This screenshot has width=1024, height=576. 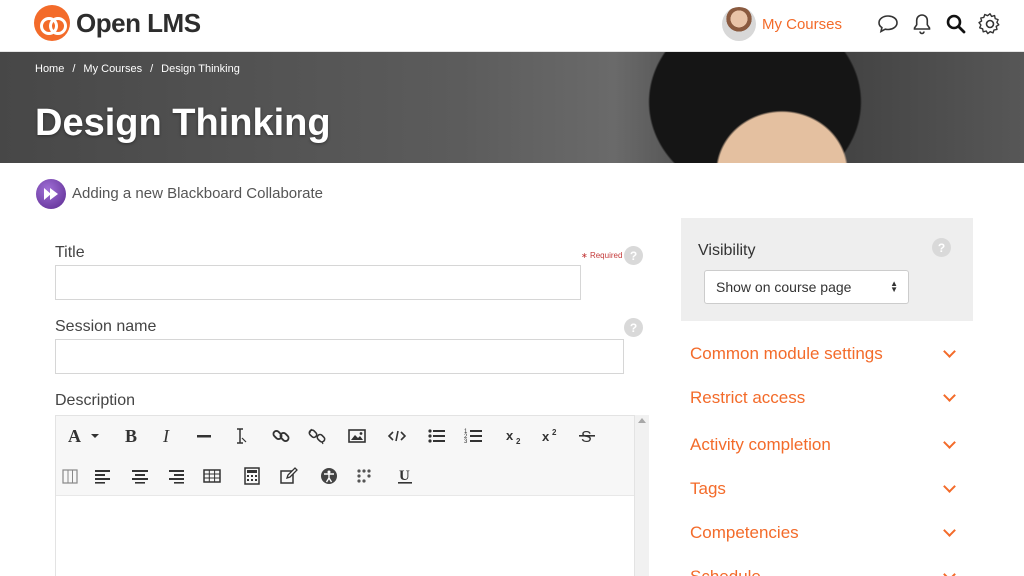 I want to click on section-label: Activity completion, so click(x=760, y=444).